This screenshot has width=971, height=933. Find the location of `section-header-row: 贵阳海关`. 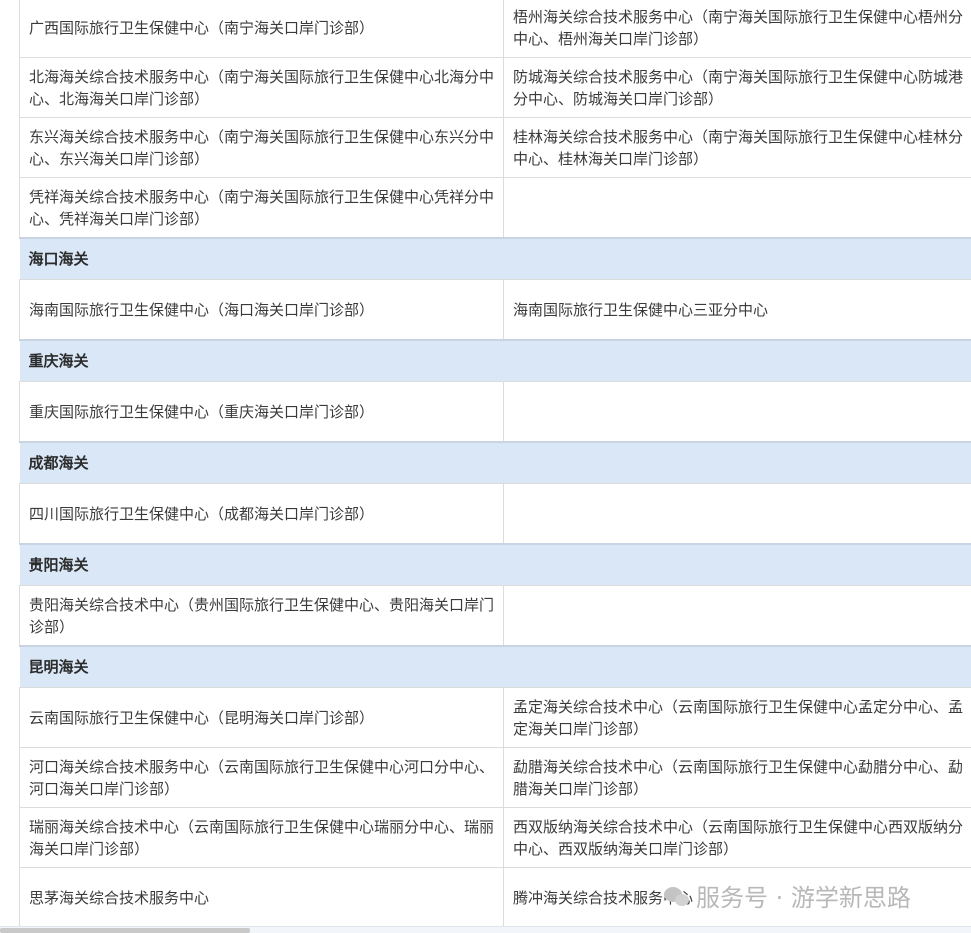

section-header-row: 贵阳海关 is located at coordinates (495, 564).